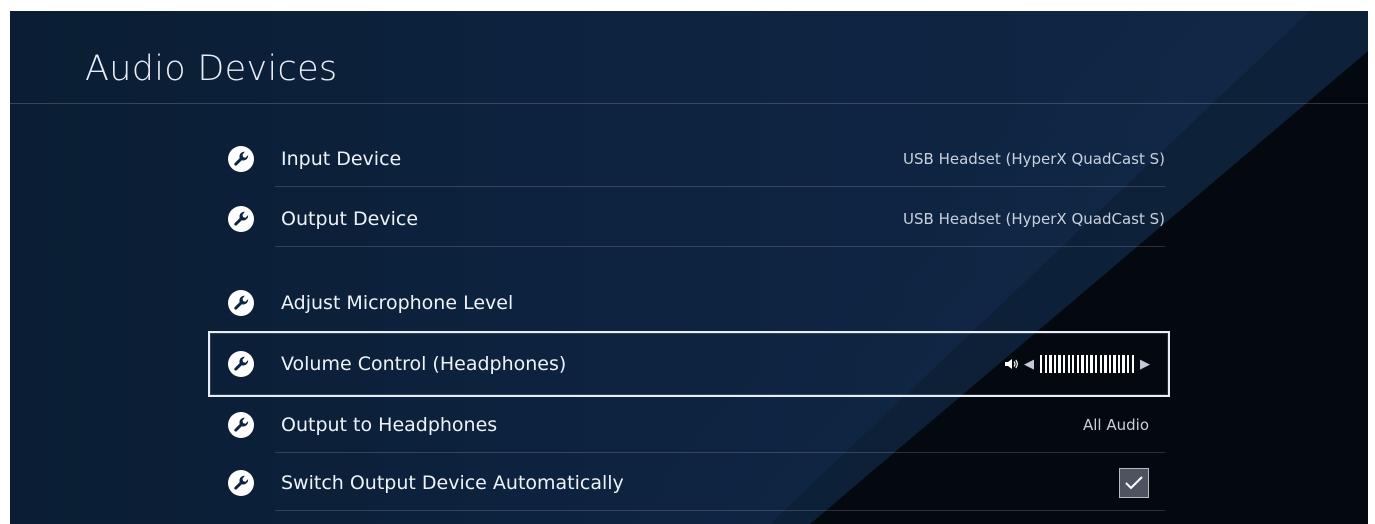 The image size is (1375, 524). I want to click on menu-item-label: Adjust Microphone Level, so click(397, 303).